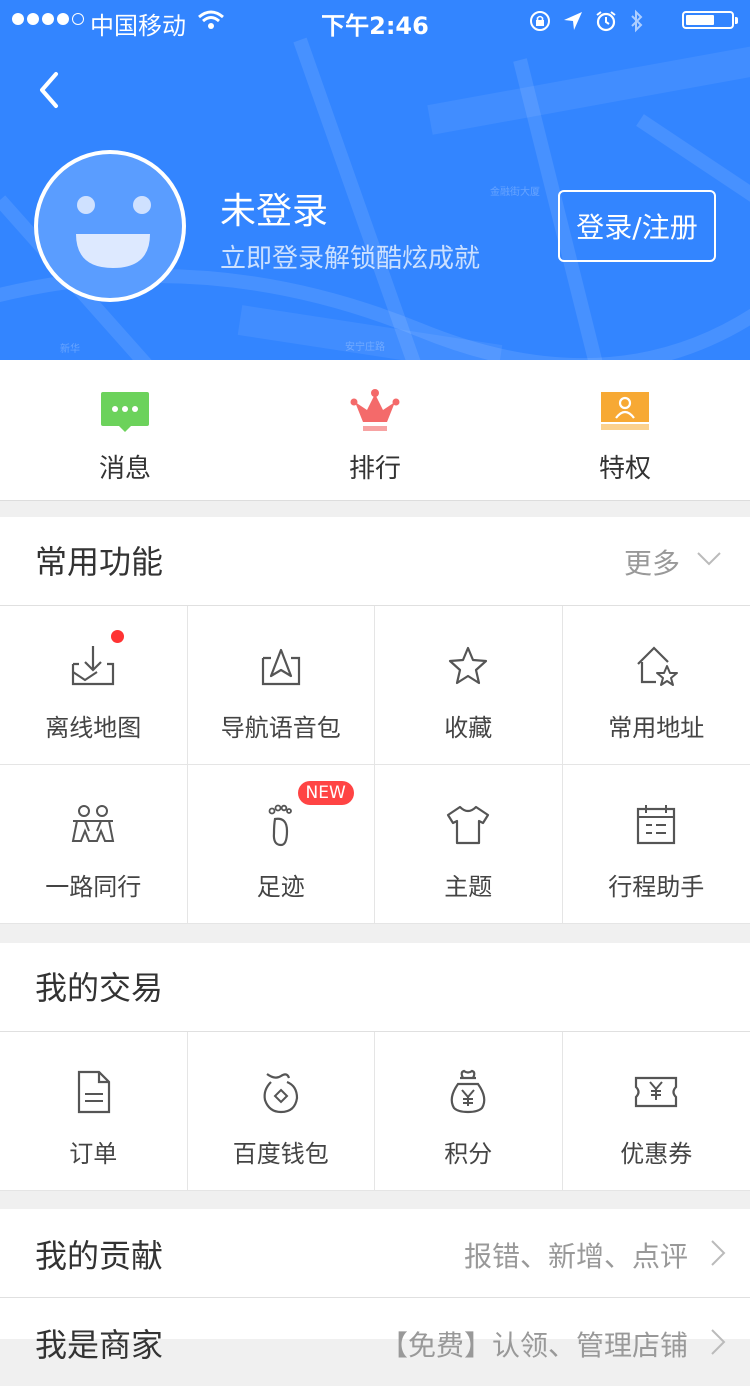  I want to click on function-travel-together: 一路同行, so click(94, 844).